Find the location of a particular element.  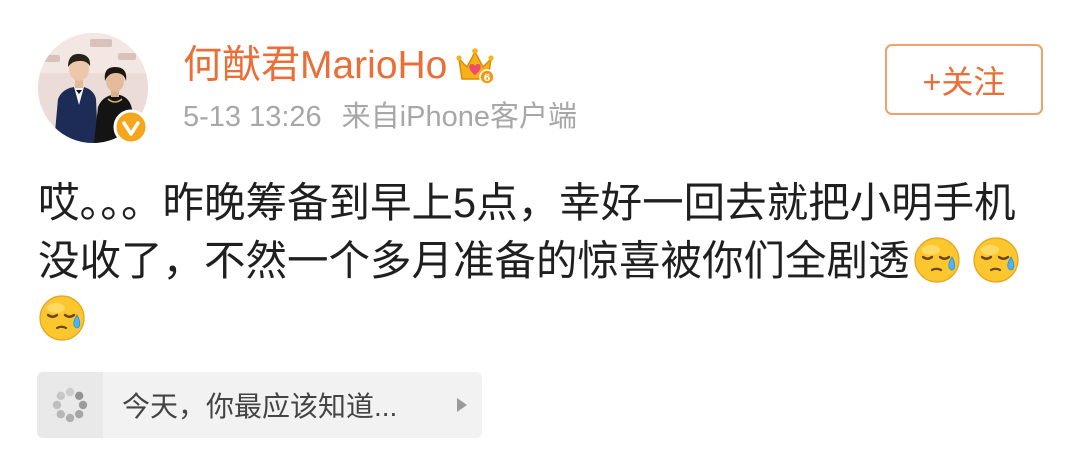

verified-v-icon is located at coordinates (131, 127).